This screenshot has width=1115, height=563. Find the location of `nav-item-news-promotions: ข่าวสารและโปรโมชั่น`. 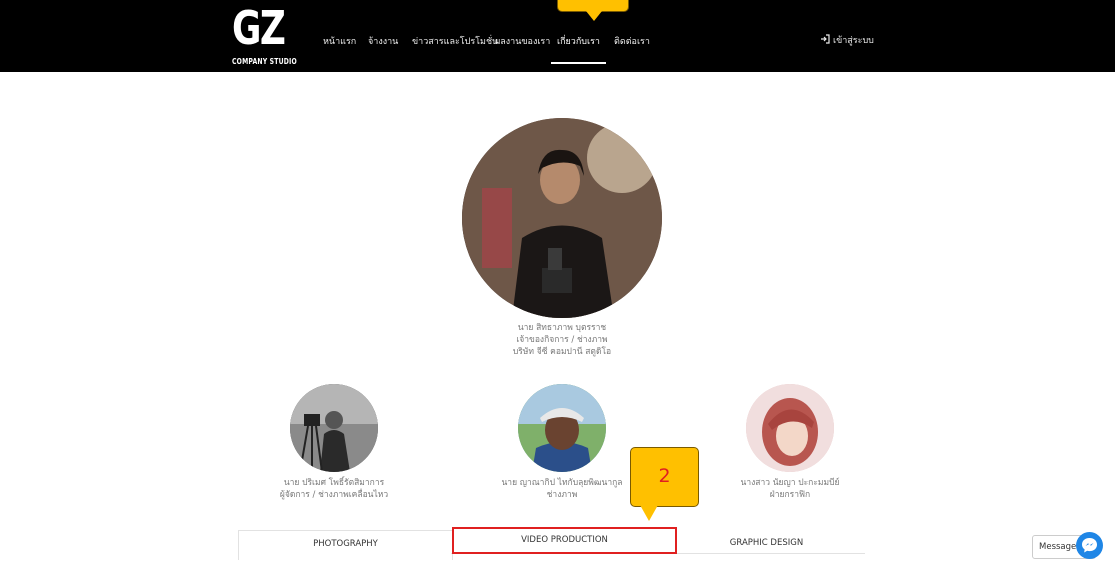

nav-item-news-promotions: ข่าวสารและโปรโมชั่น is located at coordinates (455, 41).